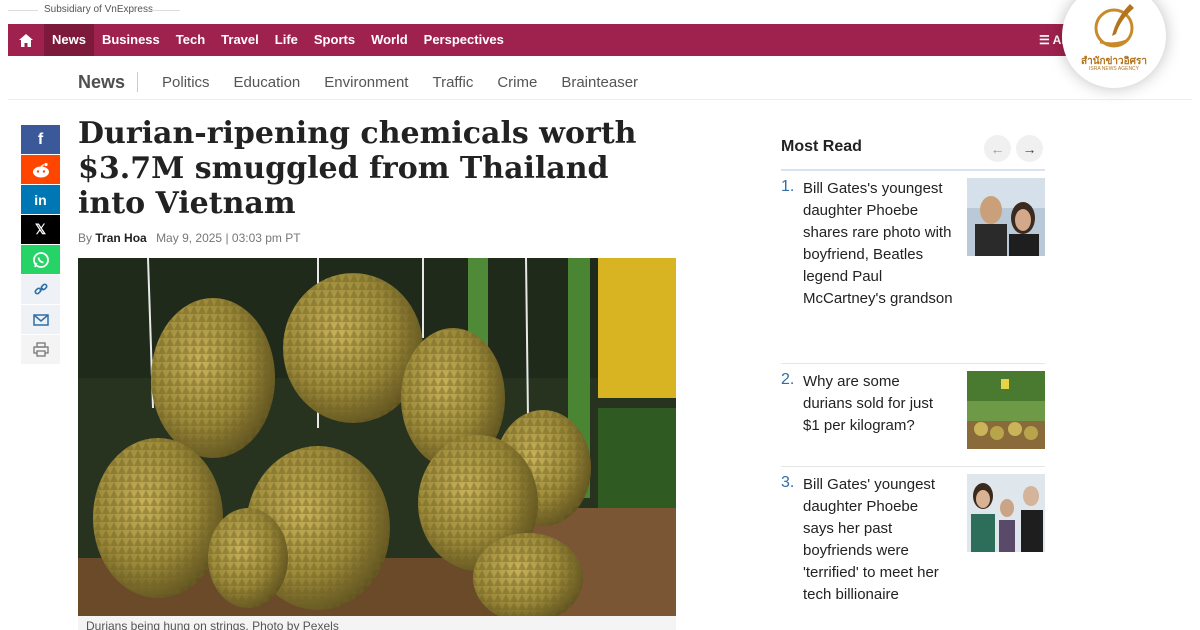 The height and width of the screenshot is (630, 1200). What do you see at coordinates (788, 186) in the screenshot?
I see `item-number: 1.` at bounding box center [788, 186].